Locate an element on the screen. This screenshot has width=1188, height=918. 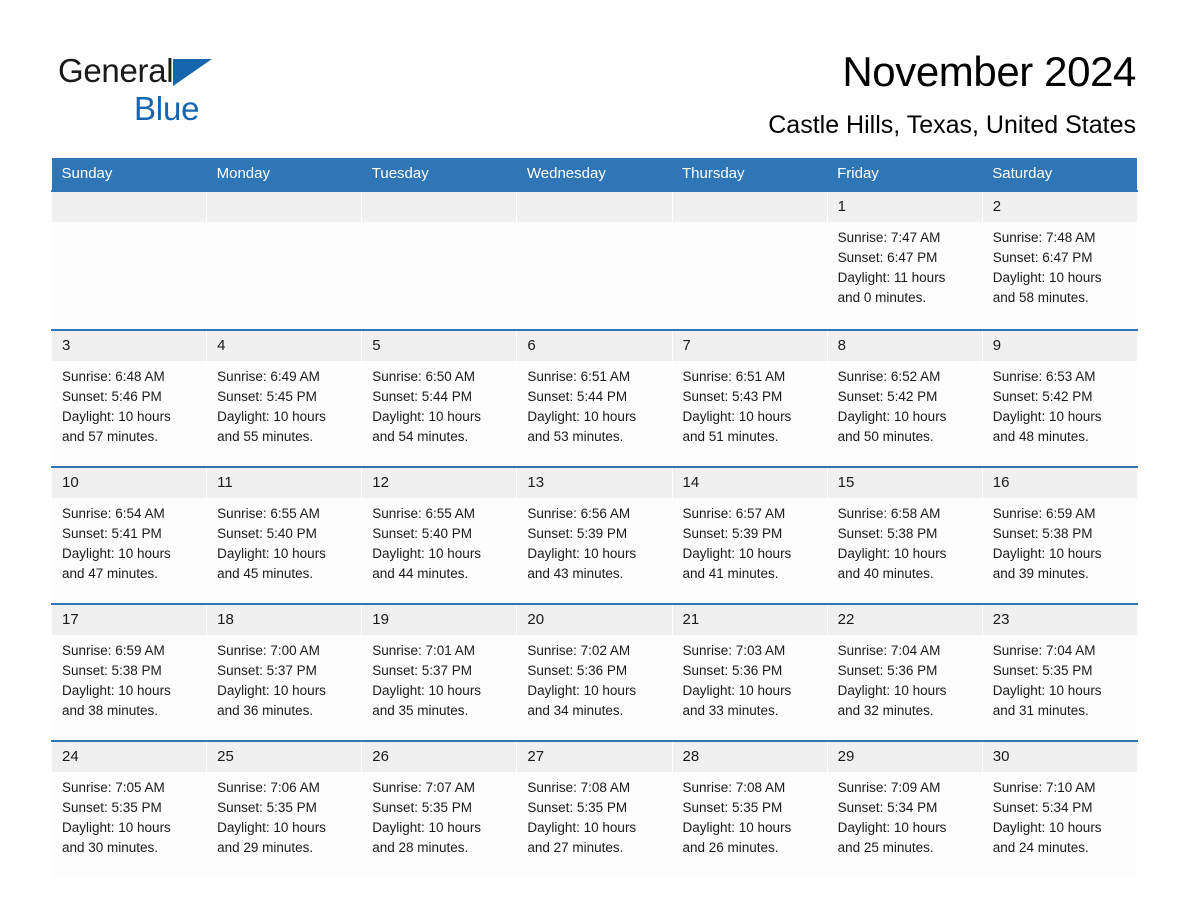
sunset-text: Sunset: 5:36 PM is located at coordinates (732, 670).